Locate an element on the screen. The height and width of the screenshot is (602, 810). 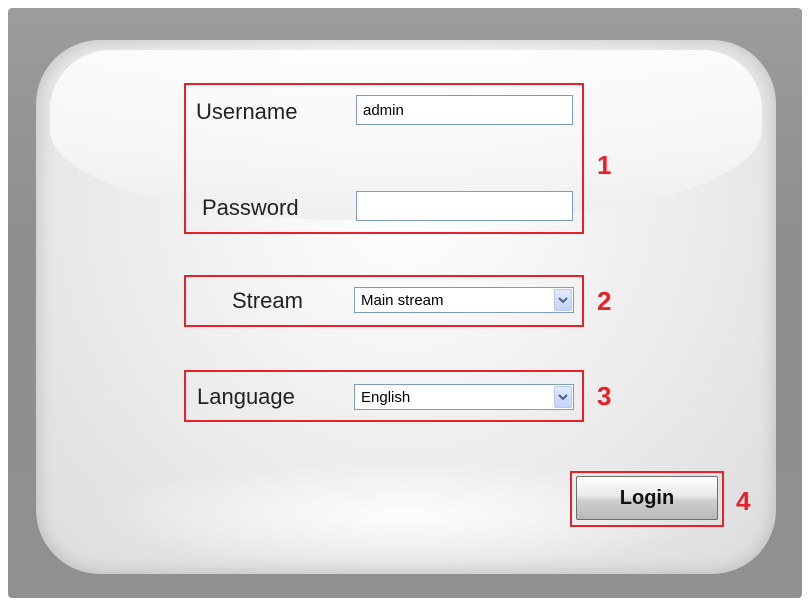
language-select: English is located at coordinates (464, 397).